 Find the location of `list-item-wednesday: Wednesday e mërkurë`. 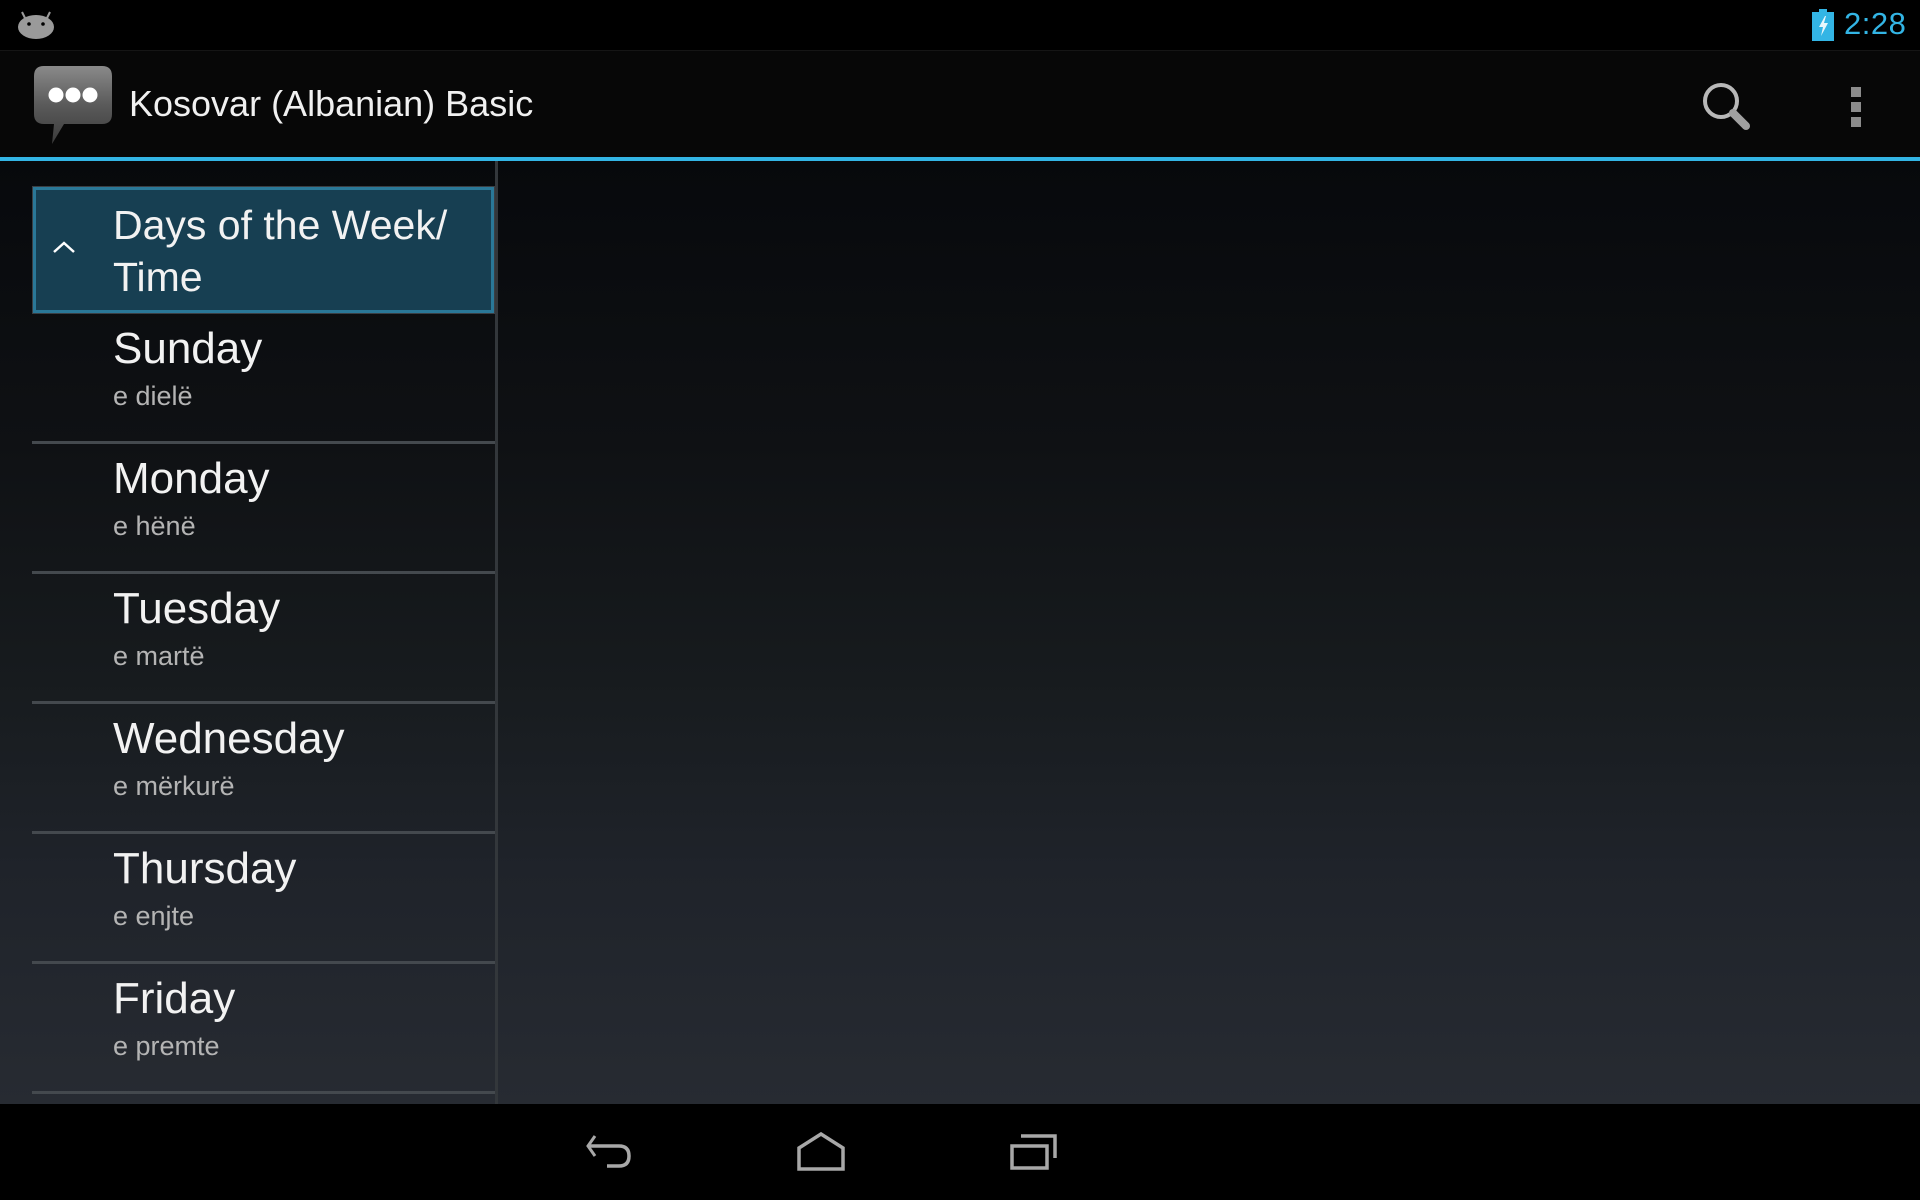

list-item-wednesday: Wednesday e mërkurë is located at coordinates (263, 769).